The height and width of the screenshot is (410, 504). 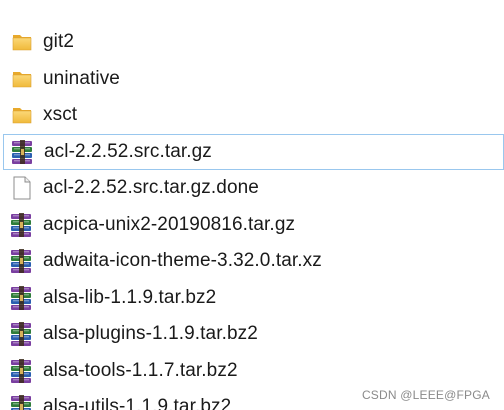 I want to click on file-name: alsa-lib-1.1.9.tar.bz2, so click(x=130, y=297).